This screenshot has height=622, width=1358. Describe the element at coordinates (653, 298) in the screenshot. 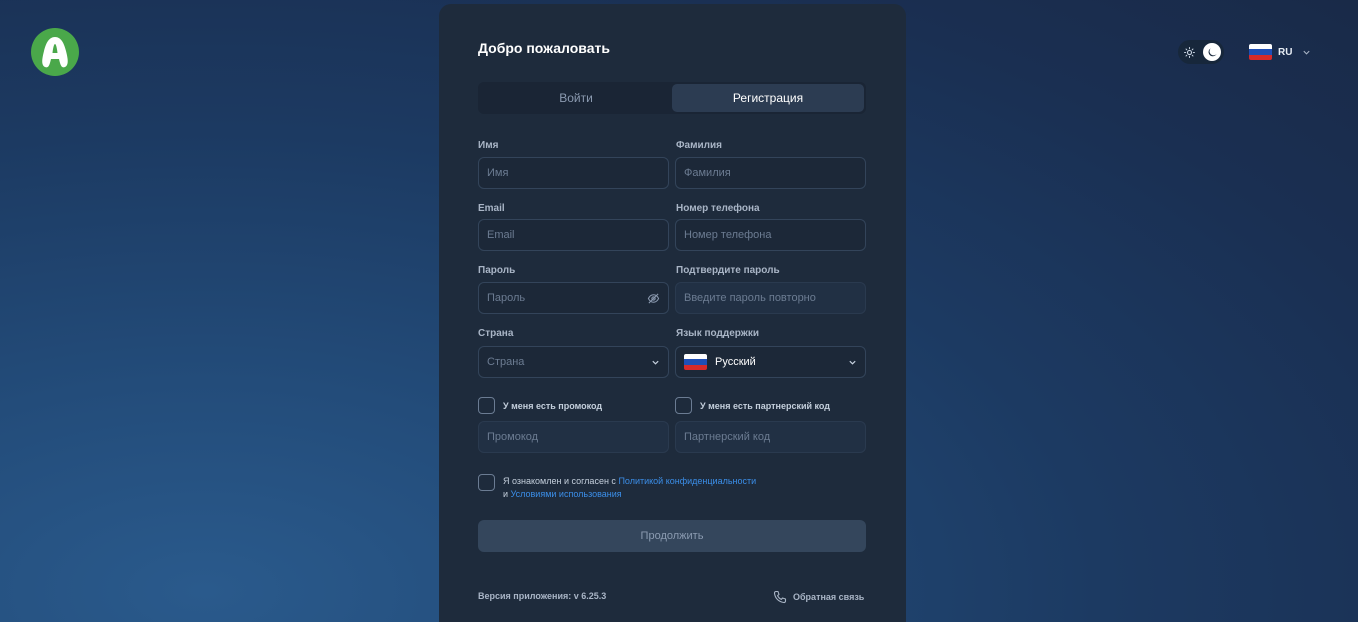

I see `eye-off-icon` at that location.